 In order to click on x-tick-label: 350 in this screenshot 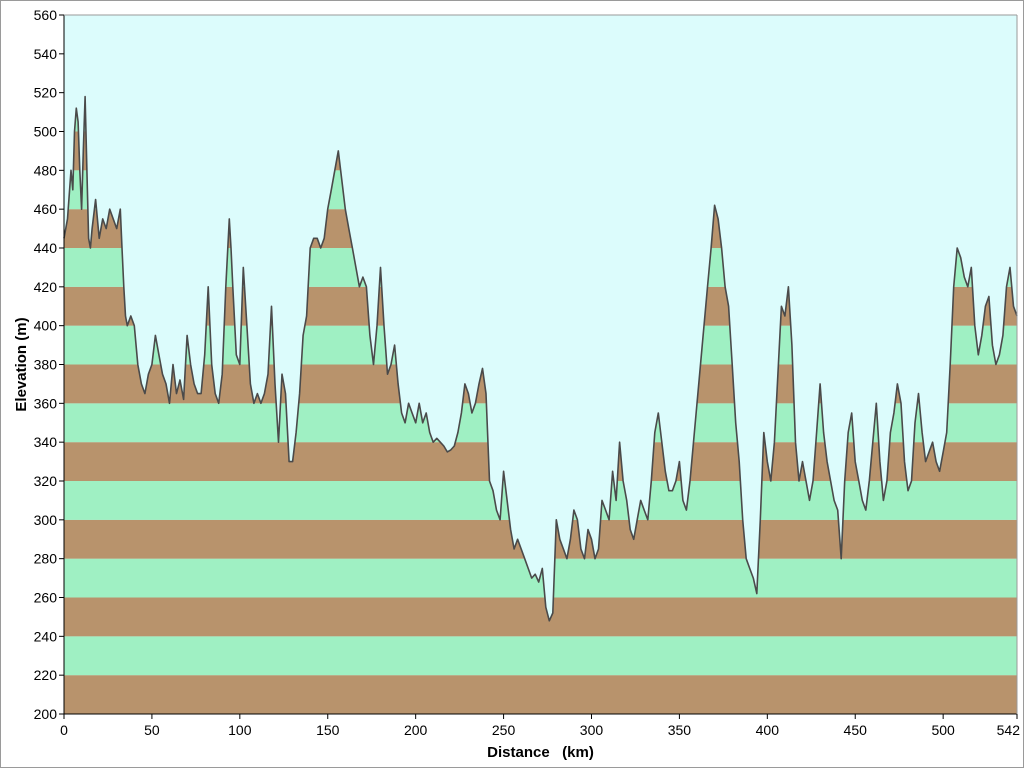, I will do `click(680, 730)`.